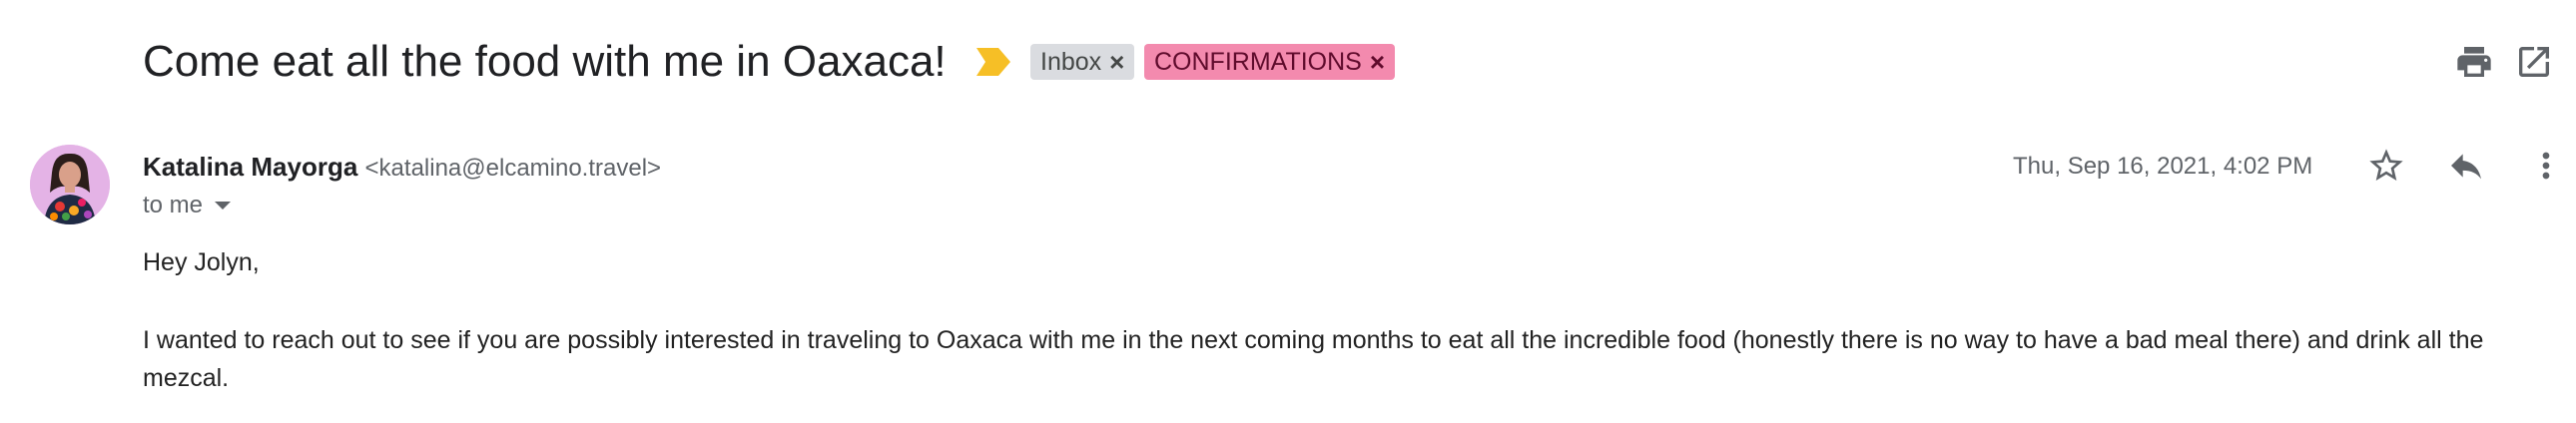  Describe the element at coordinates (545, 61) in the screenshot. I see `email-subject: Come eat all the food with me in Oaxaca!` at that location.